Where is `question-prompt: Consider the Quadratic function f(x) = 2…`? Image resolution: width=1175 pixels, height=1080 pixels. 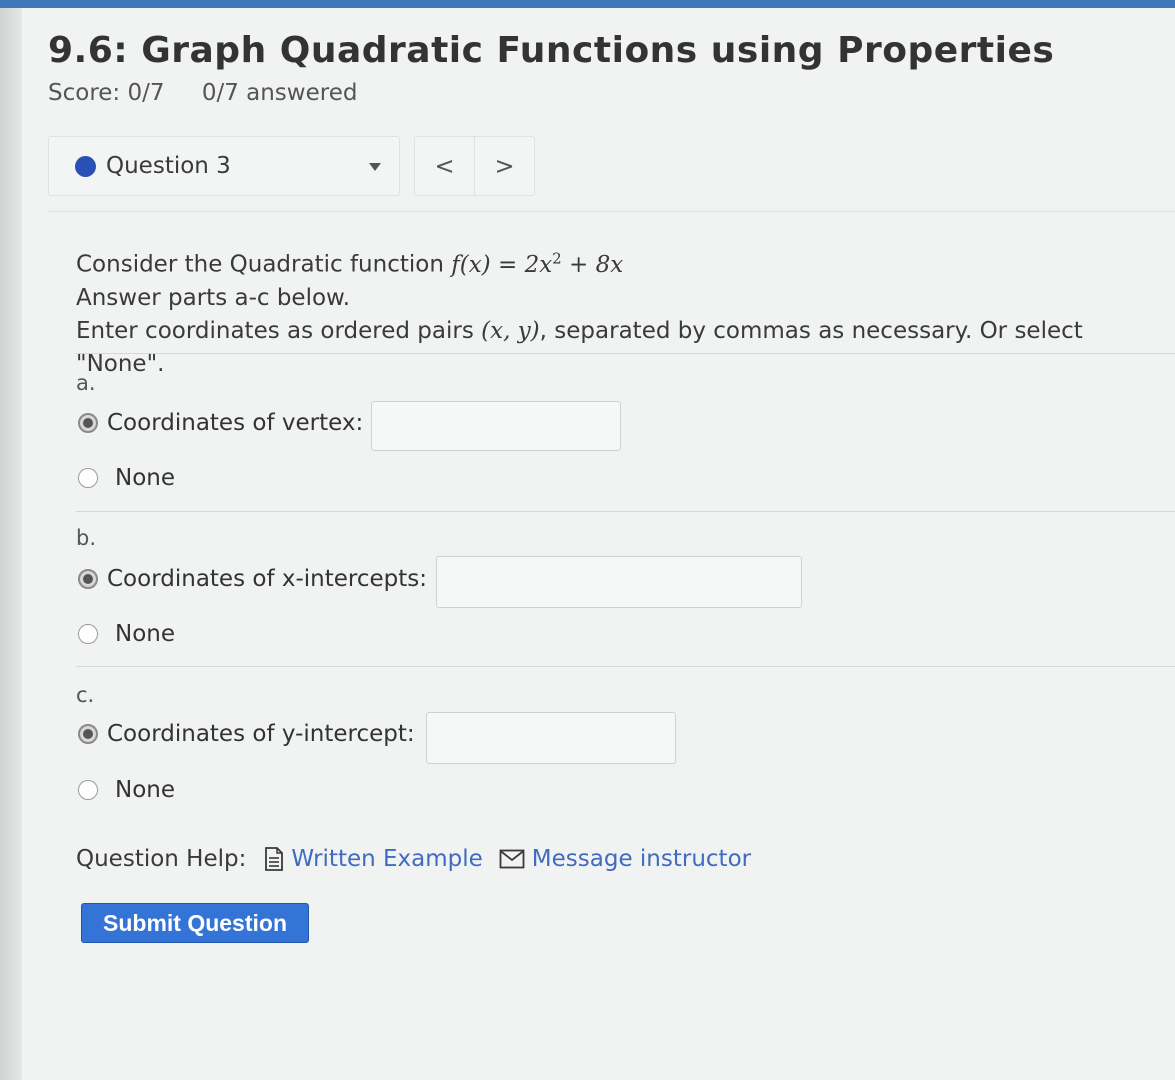 question-prompt: Consider the Quadratic function f(x) = 2… is located at coordinates (620, 311).